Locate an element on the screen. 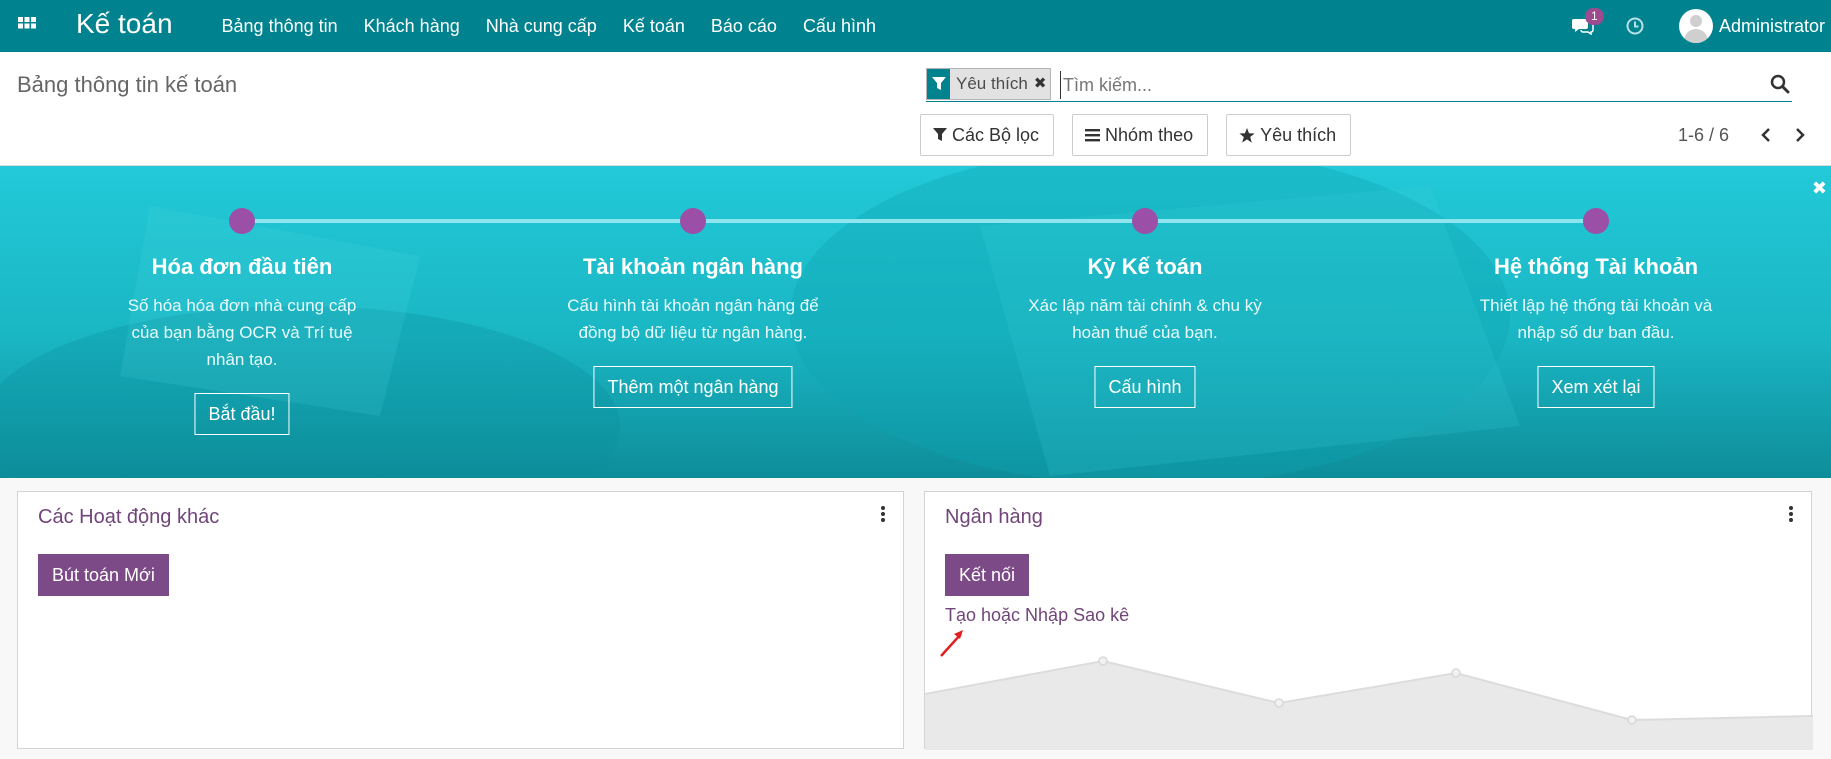 The width and height of the screenshot is (1831, 759). menu-item-dashboard: Bảng thông tin is located at coordinates (280, 26).